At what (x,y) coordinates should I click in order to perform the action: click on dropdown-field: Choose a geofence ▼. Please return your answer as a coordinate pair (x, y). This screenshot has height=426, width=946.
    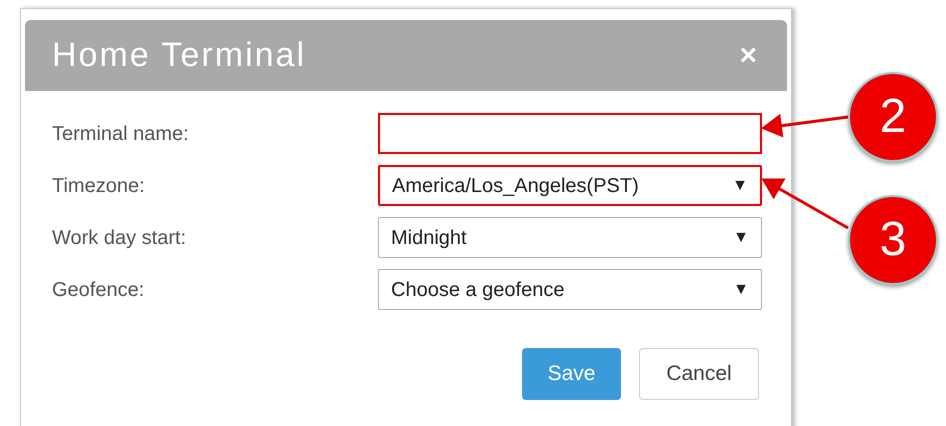
    Looking at the image, I should click on (570, 289).